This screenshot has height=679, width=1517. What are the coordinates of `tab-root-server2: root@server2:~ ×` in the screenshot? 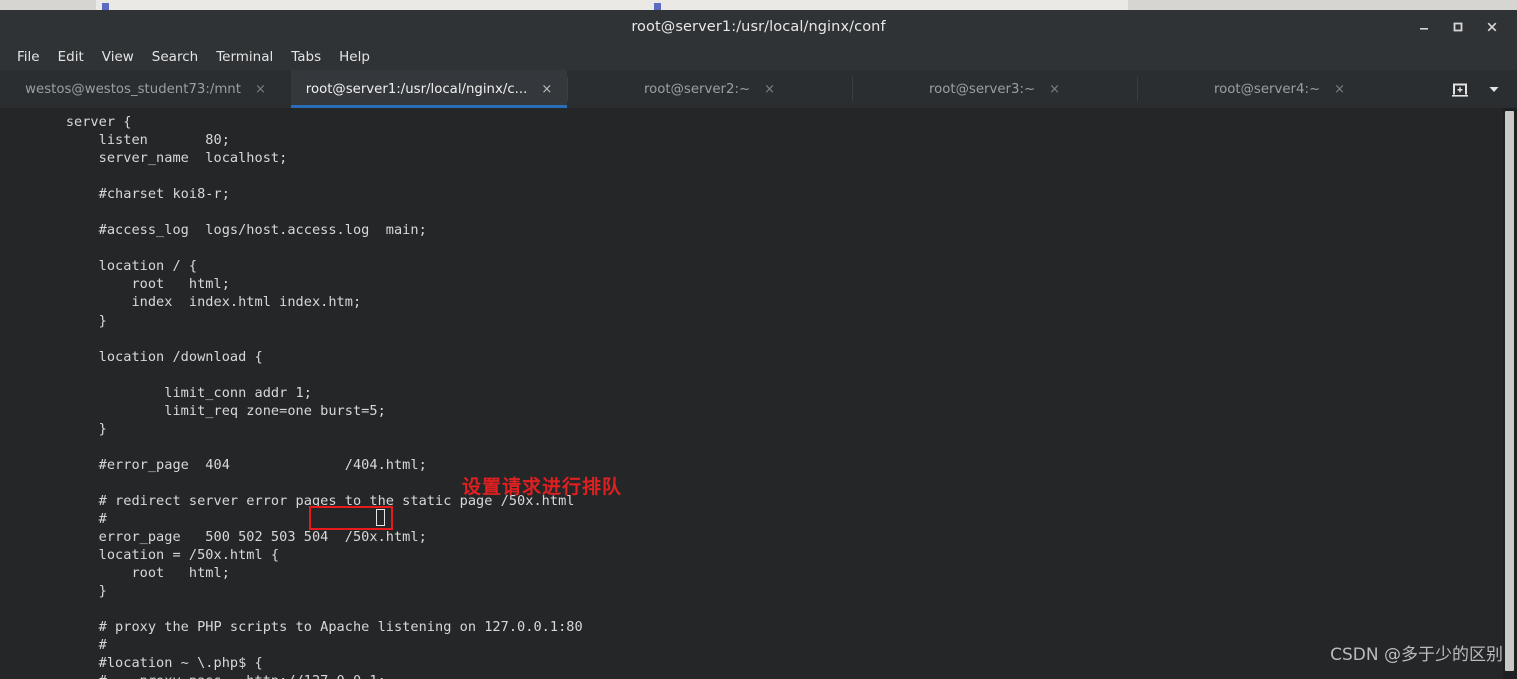 It's located at (709, 89).